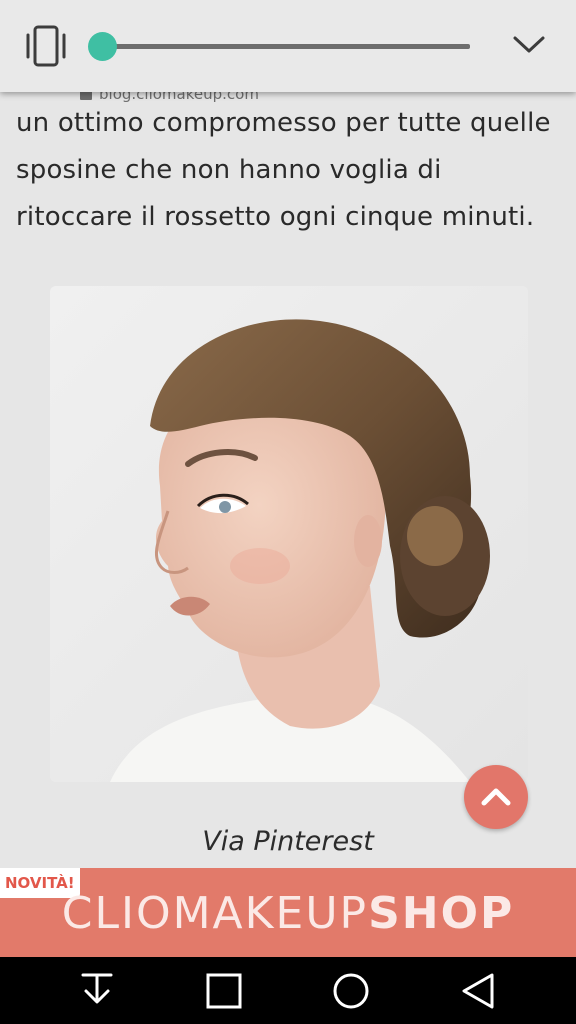 The width and height of the screenshot is (576, 1024). Describe the element at coordinates (288, 990) in the screenshot. I see `navigation-bar` at that location.